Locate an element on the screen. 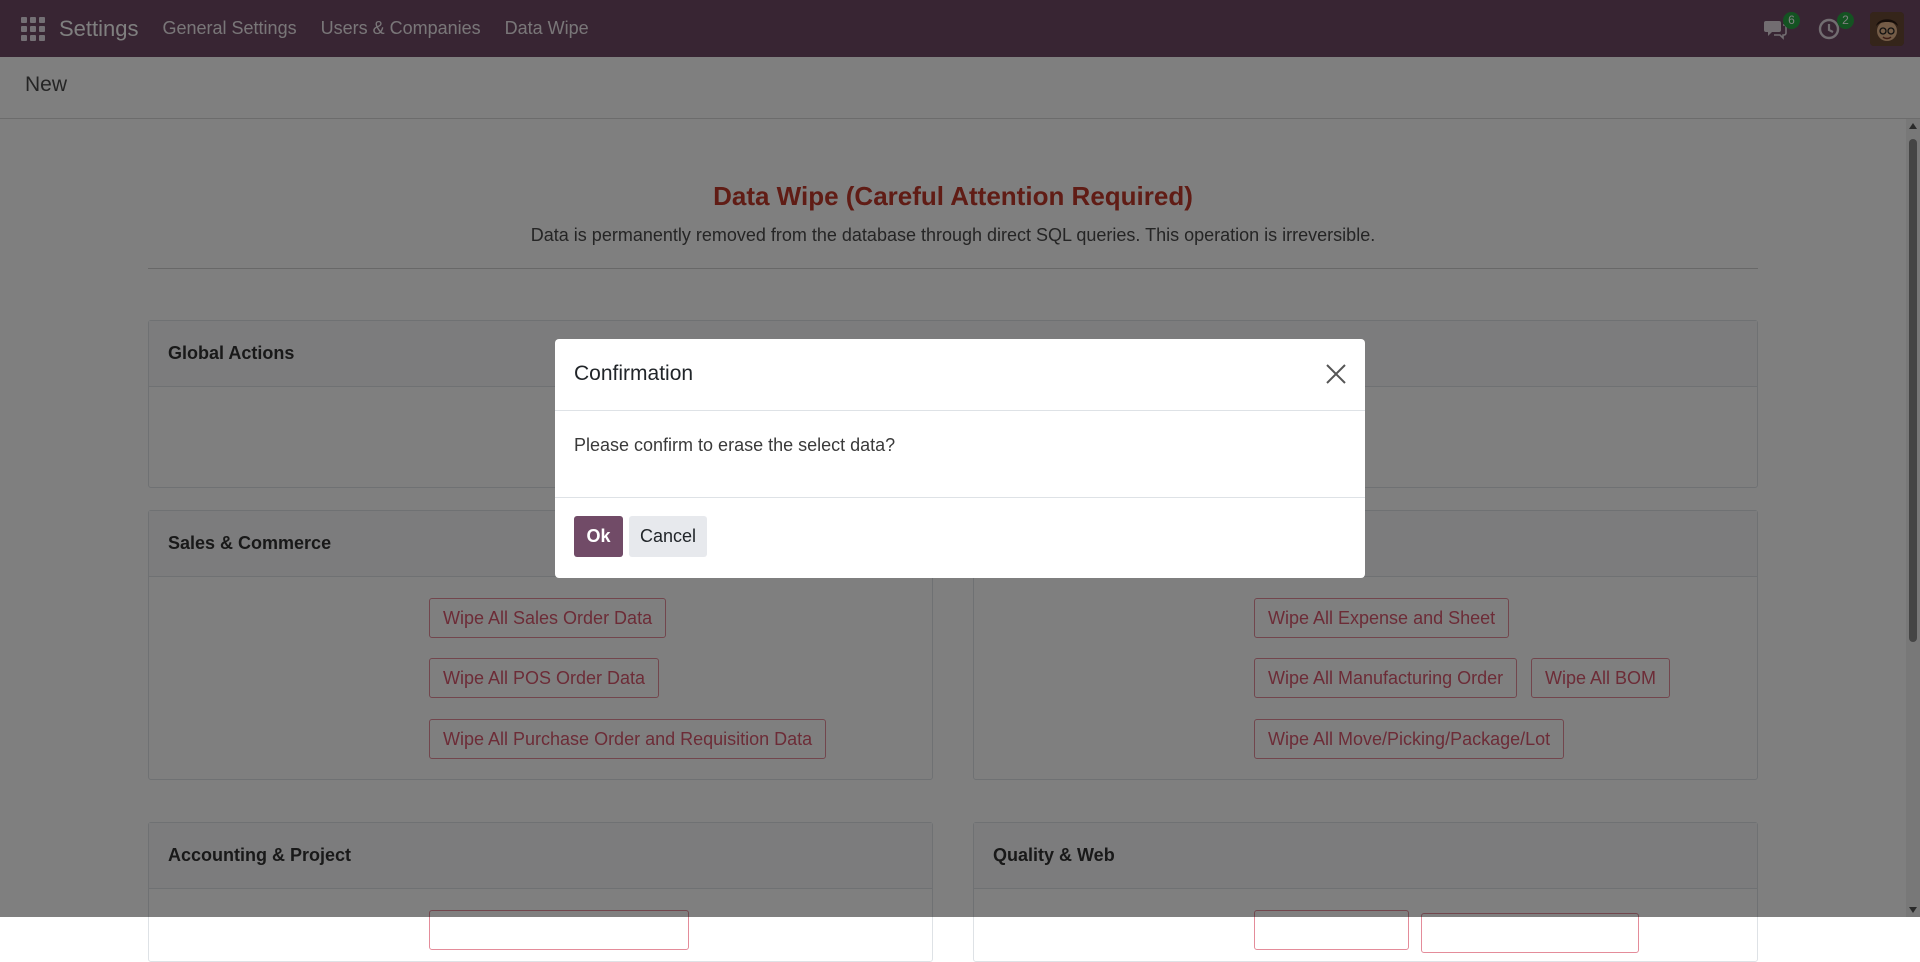 This screenshot has width=1920, height=962. dialog-header: Confirmation is located at coordinates (960, 375).